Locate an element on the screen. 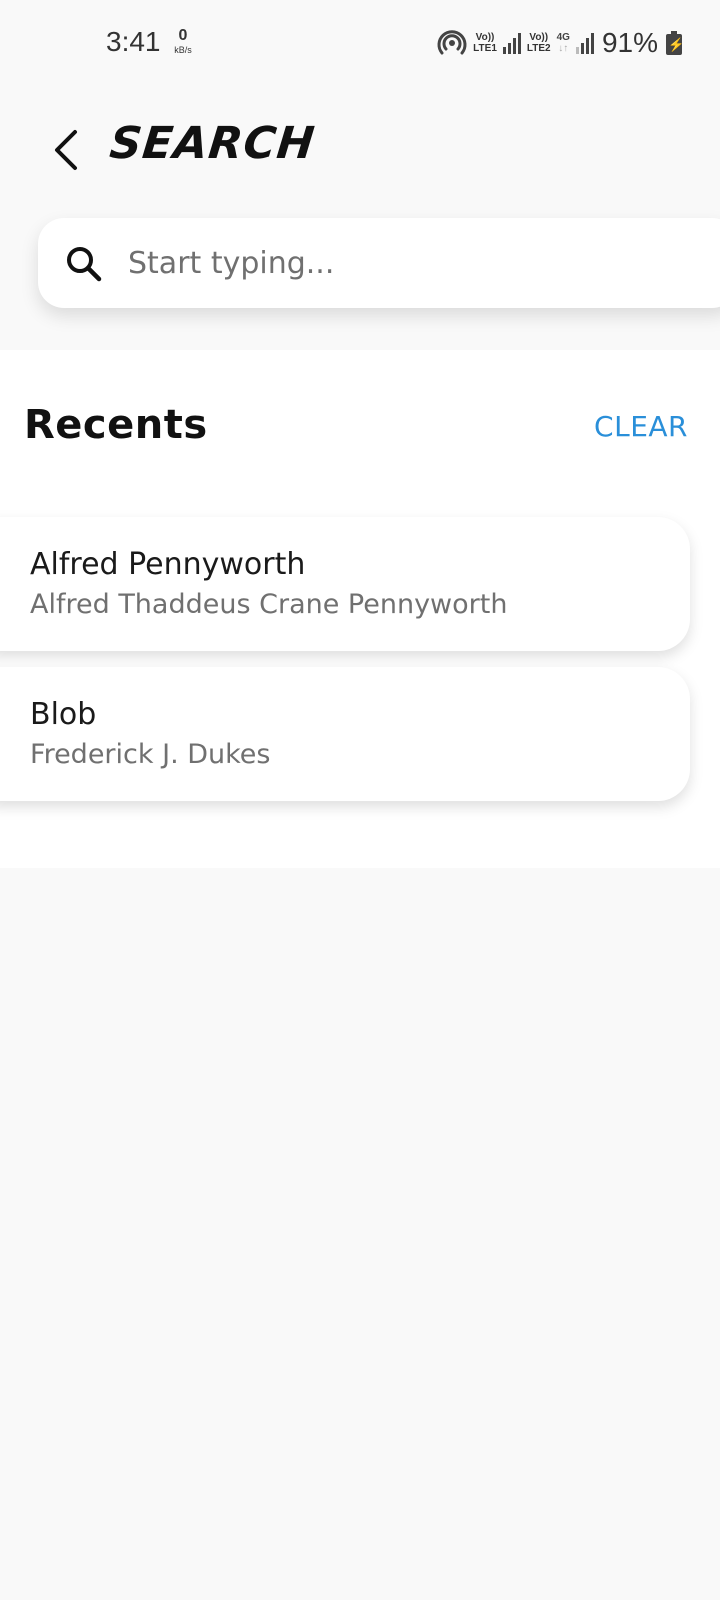  search-icon is located at coordinates (84, 264).